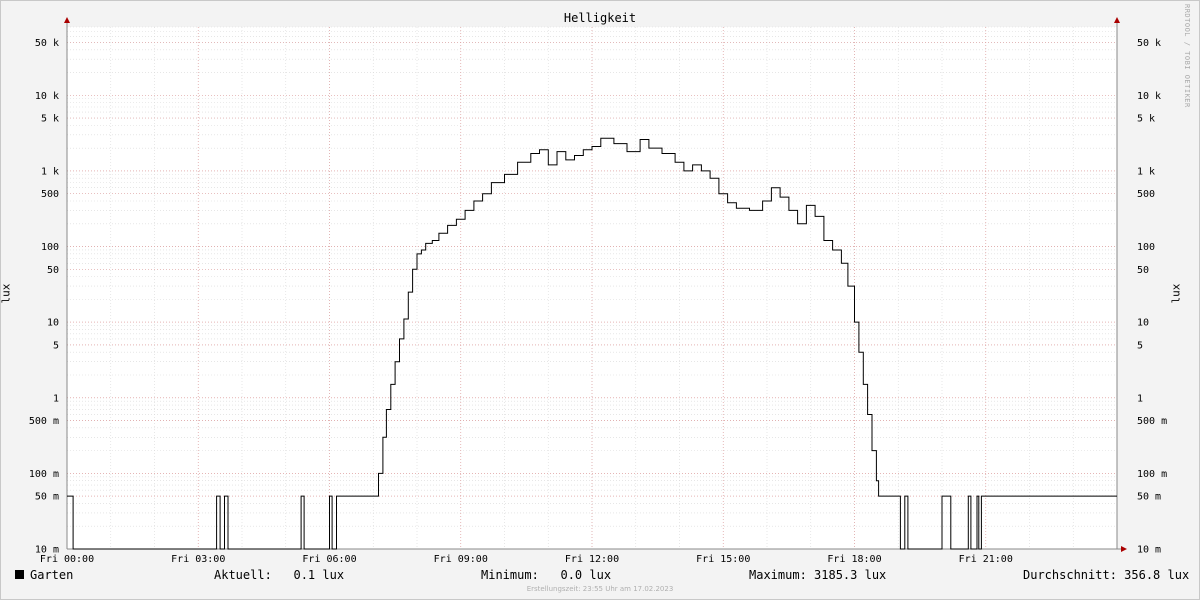 This screenshot has width=1200, height=600. What do you see at coordinates (1117, 20) in the screenshot?
I see `y-axis-arrow-right` at bounding box center [1117, 20].